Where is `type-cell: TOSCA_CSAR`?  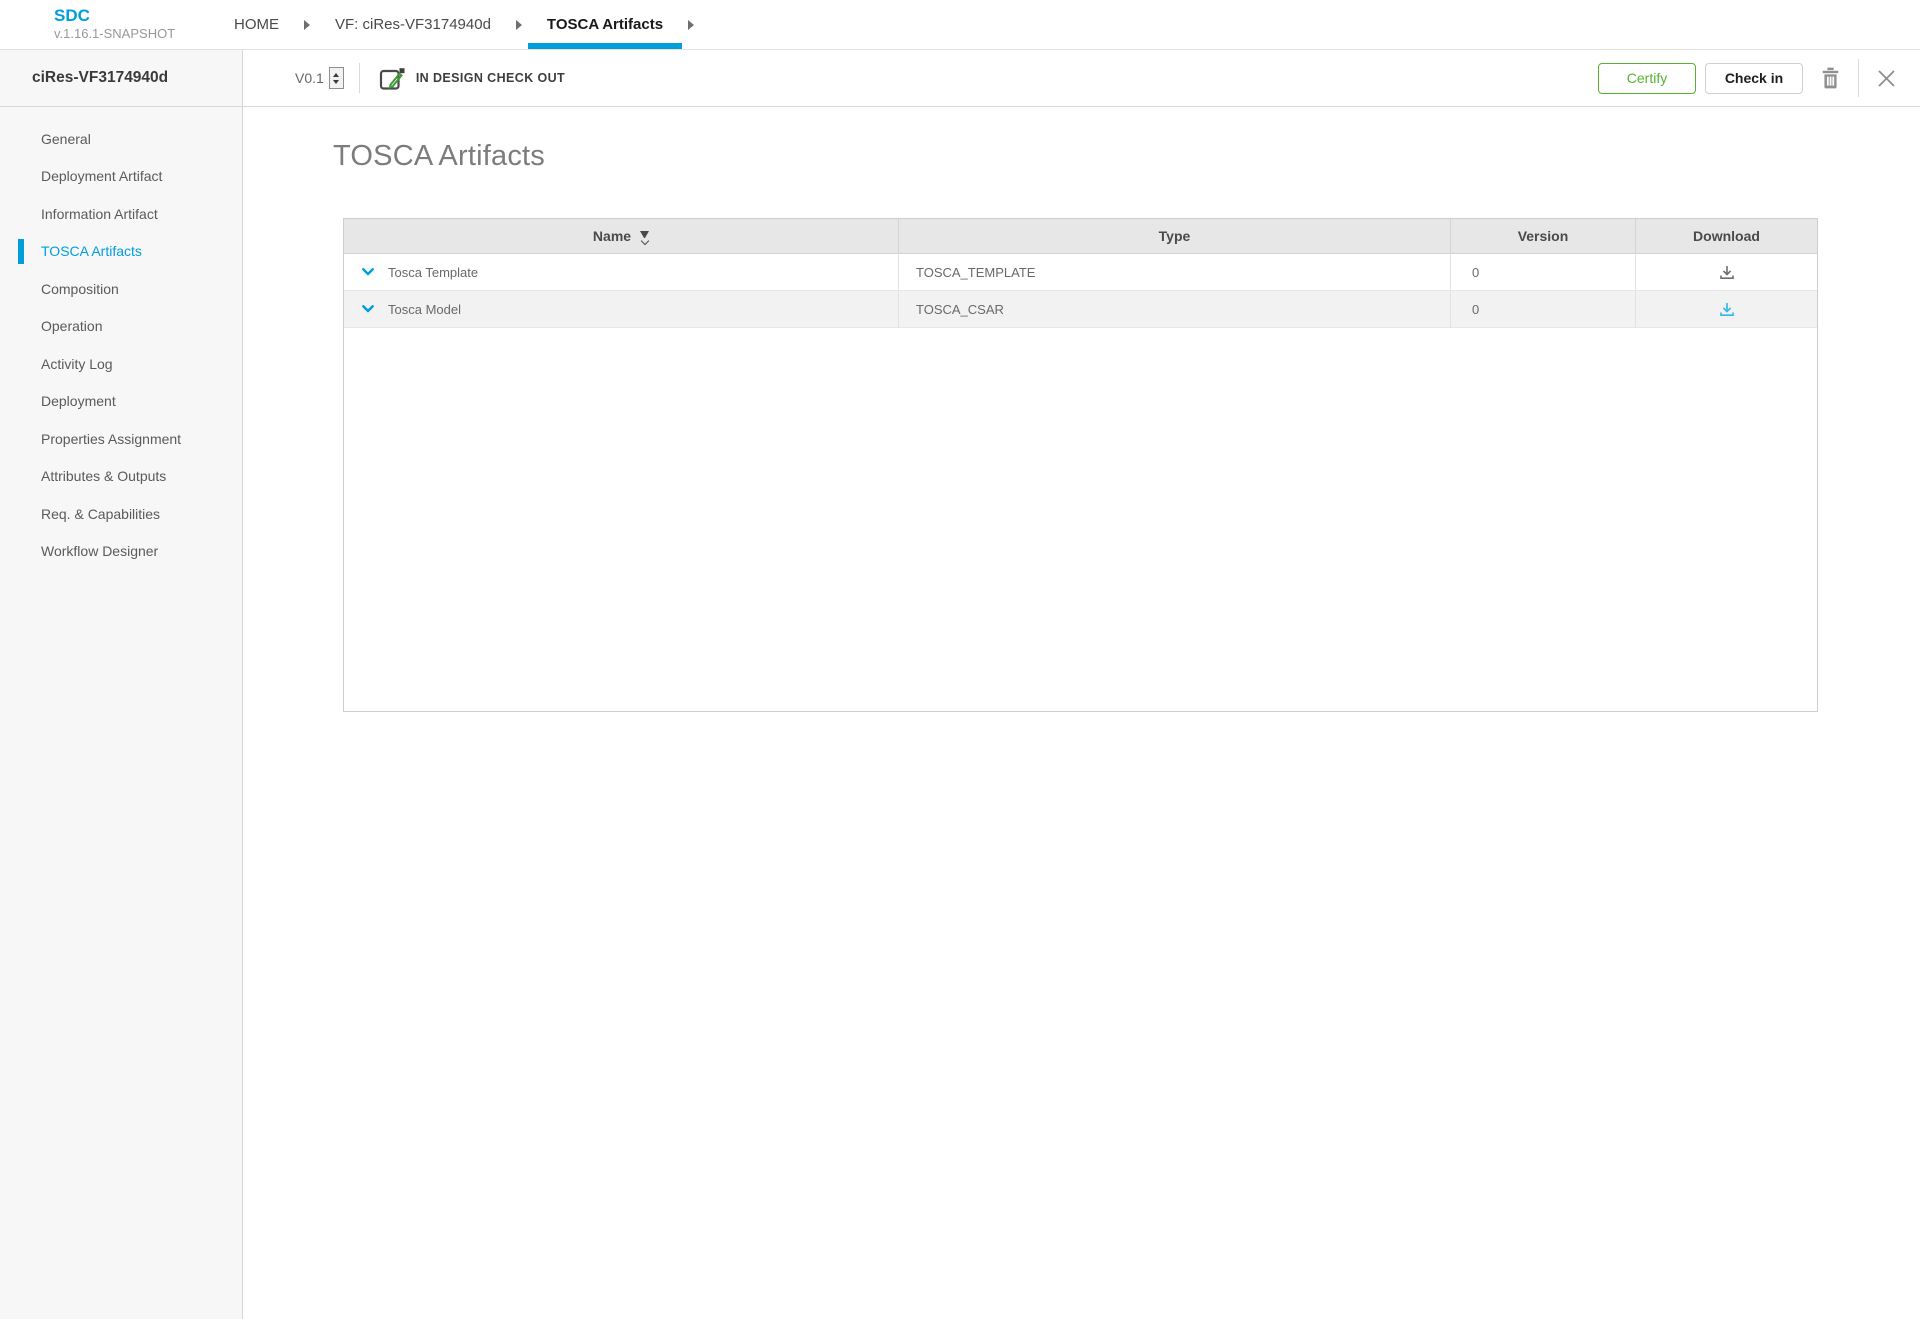 type-cell: TOSCA_CSAR is located at coordinates (1175, 309).